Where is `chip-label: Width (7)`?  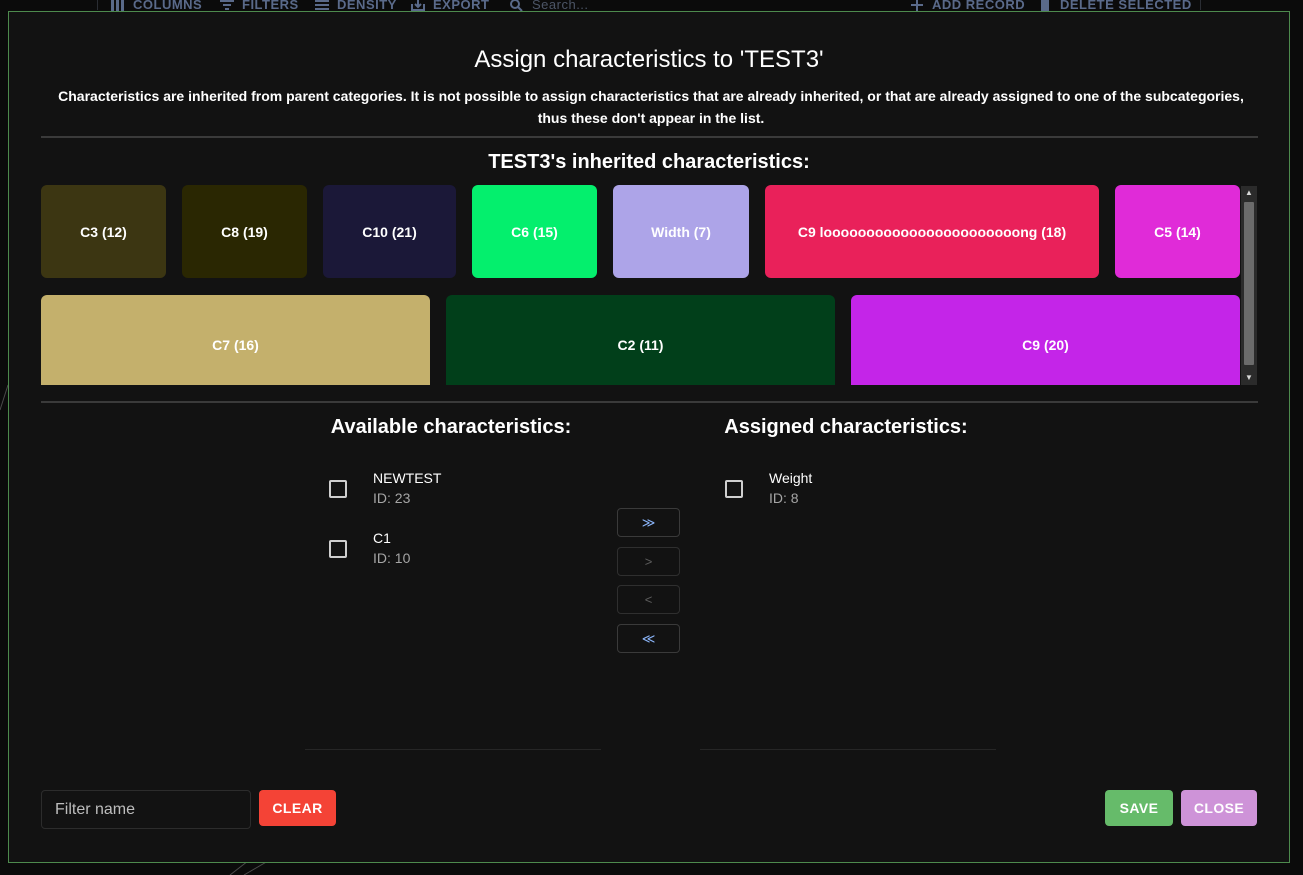 chip-label: Width (7) is located at coordinates (681, 231).